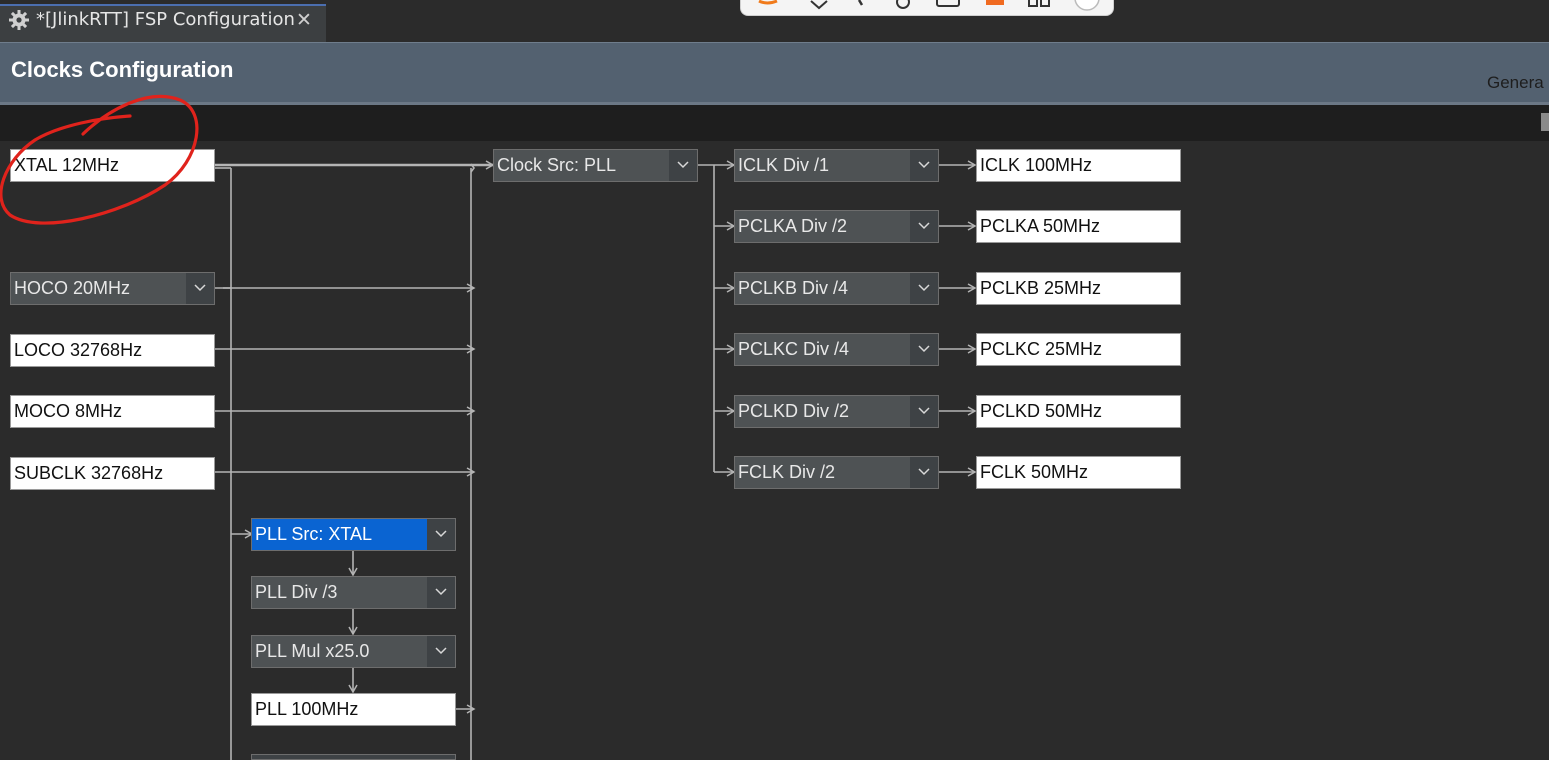  Describe the element at coordinates (112, 411) in the screenshot. I see `moco-frequency-field: MOCO 8MHz` at that location.